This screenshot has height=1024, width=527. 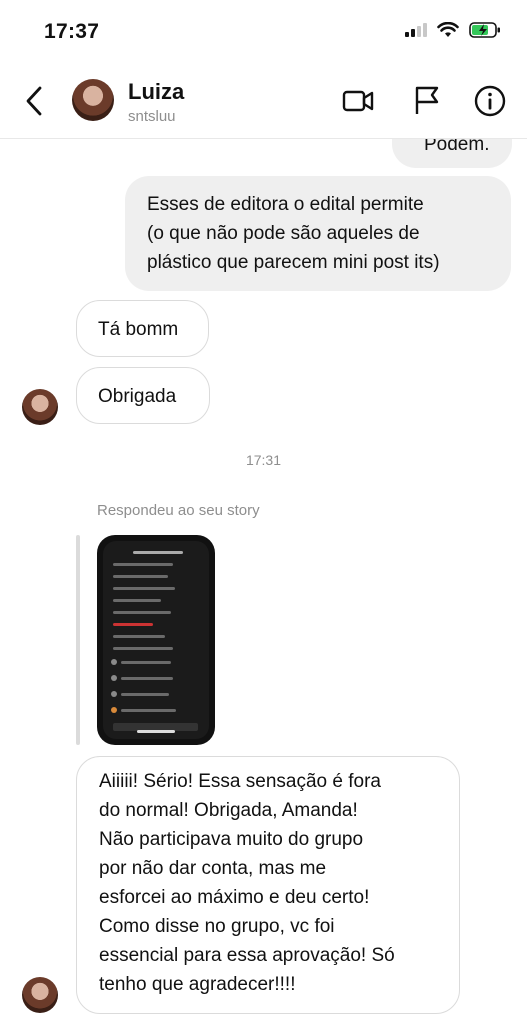 I want to click on message-line: Aiiiii! Sério! Essa sensação é fora, so click(x=240, y=781).